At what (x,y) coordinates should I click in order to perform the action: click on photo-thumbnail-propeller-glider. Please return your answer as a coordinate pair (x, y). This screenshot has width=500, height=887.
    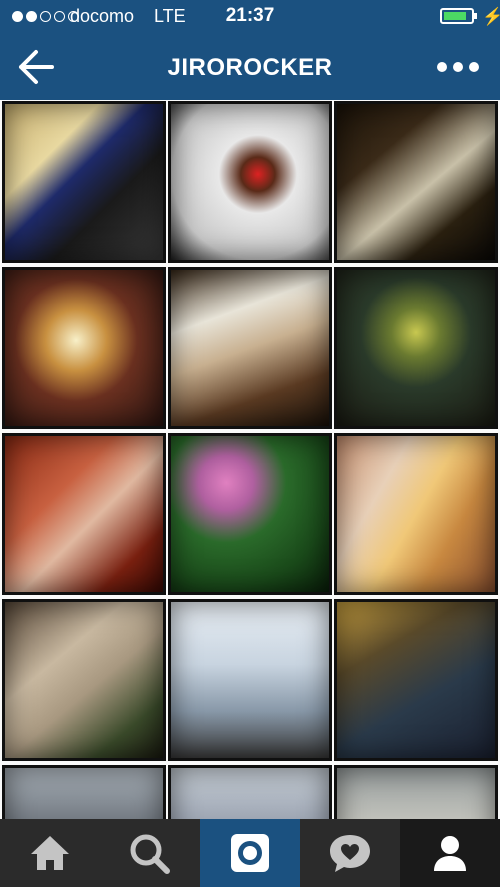
    Looking at the image, I should click on (250, 348).